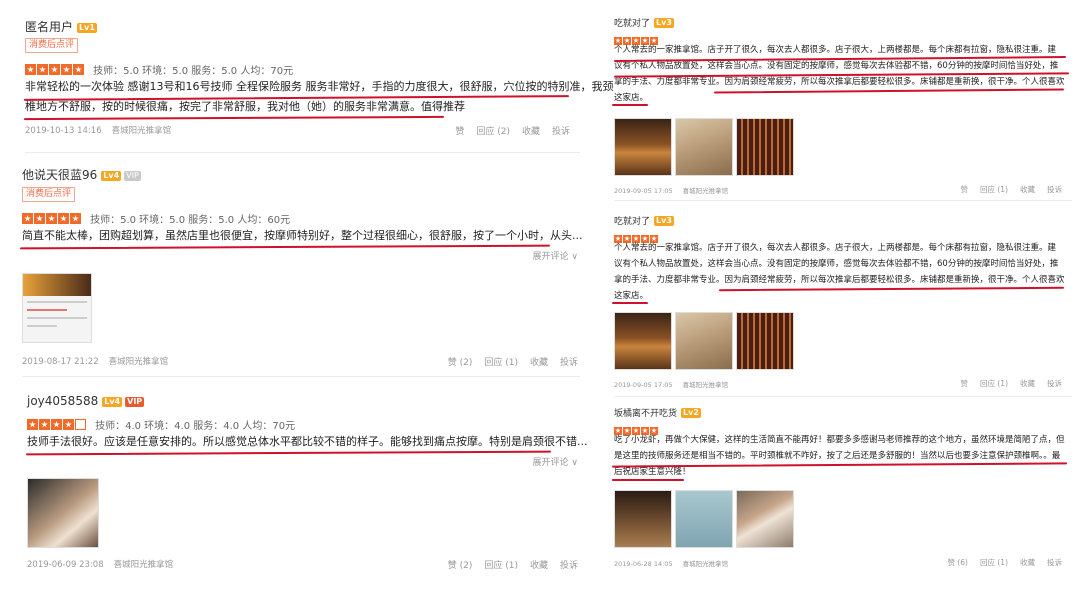 Image resolution: width=1080 pixels, height=592 pixels. I want to click on review-date: 2019-09-05 17:05, so click(643, 191).